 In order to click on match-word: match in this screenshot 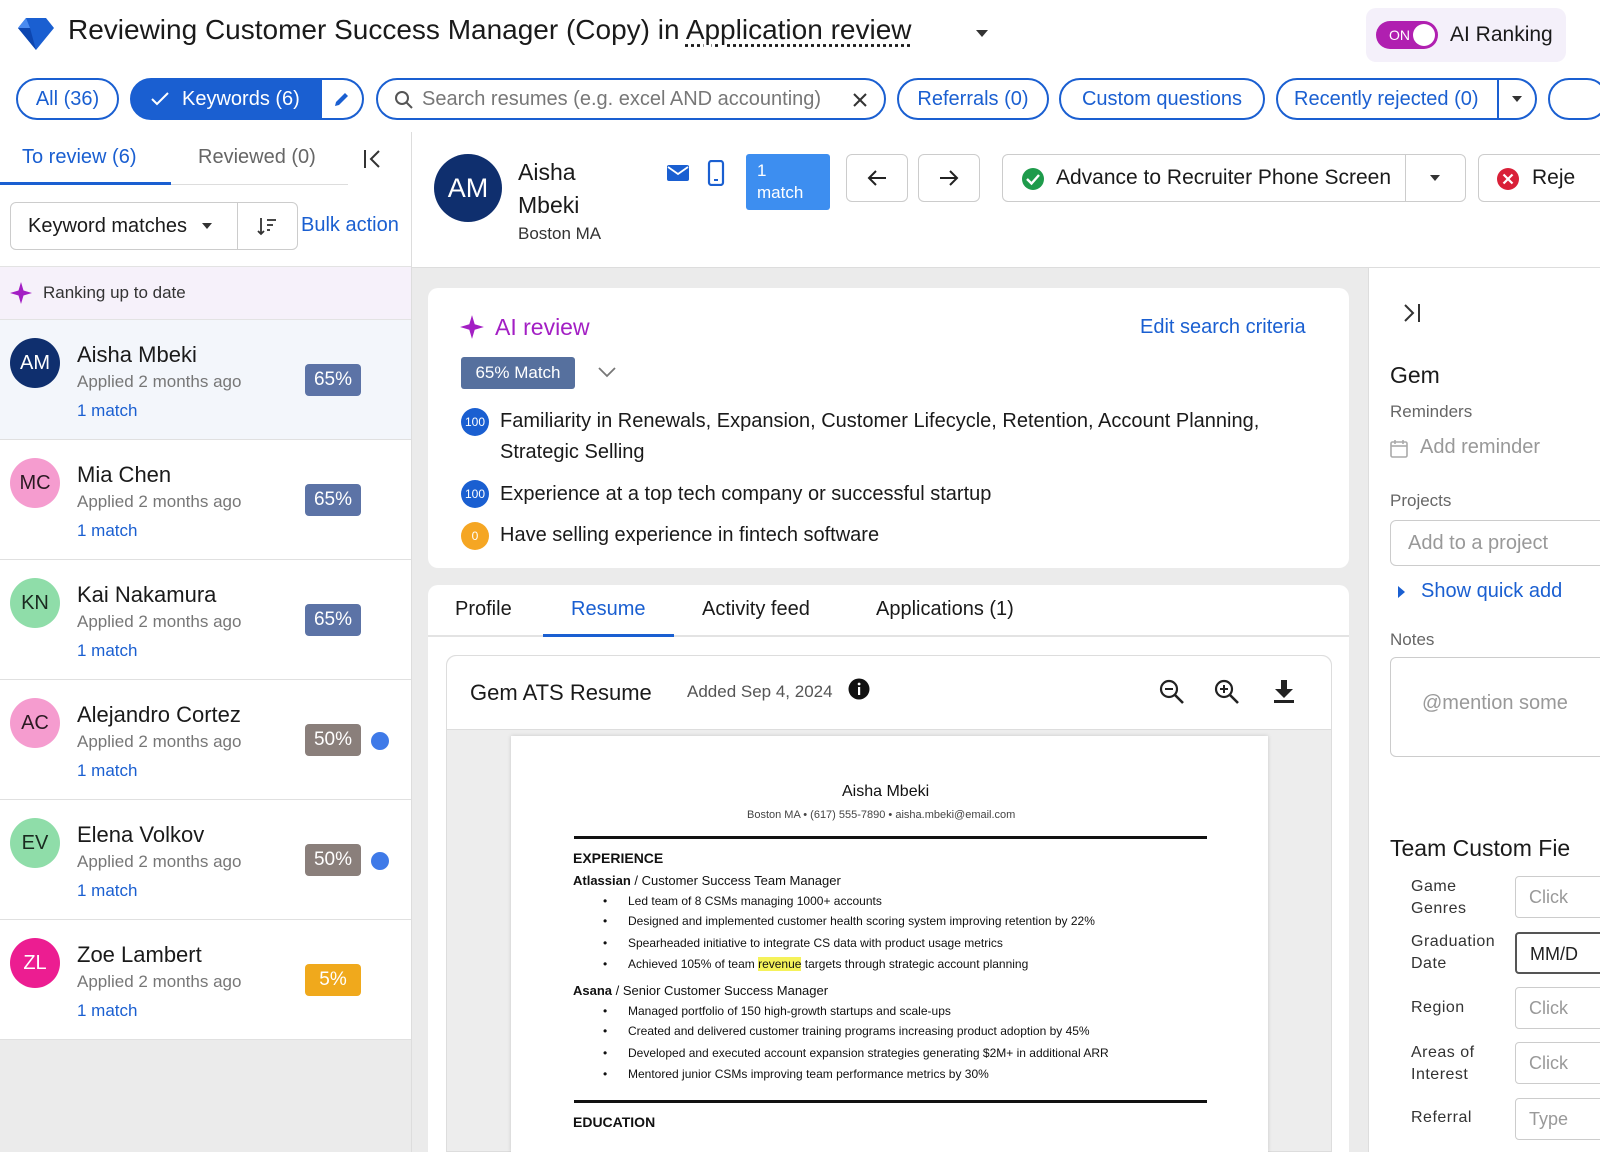, I will do `click(780, 192)`.